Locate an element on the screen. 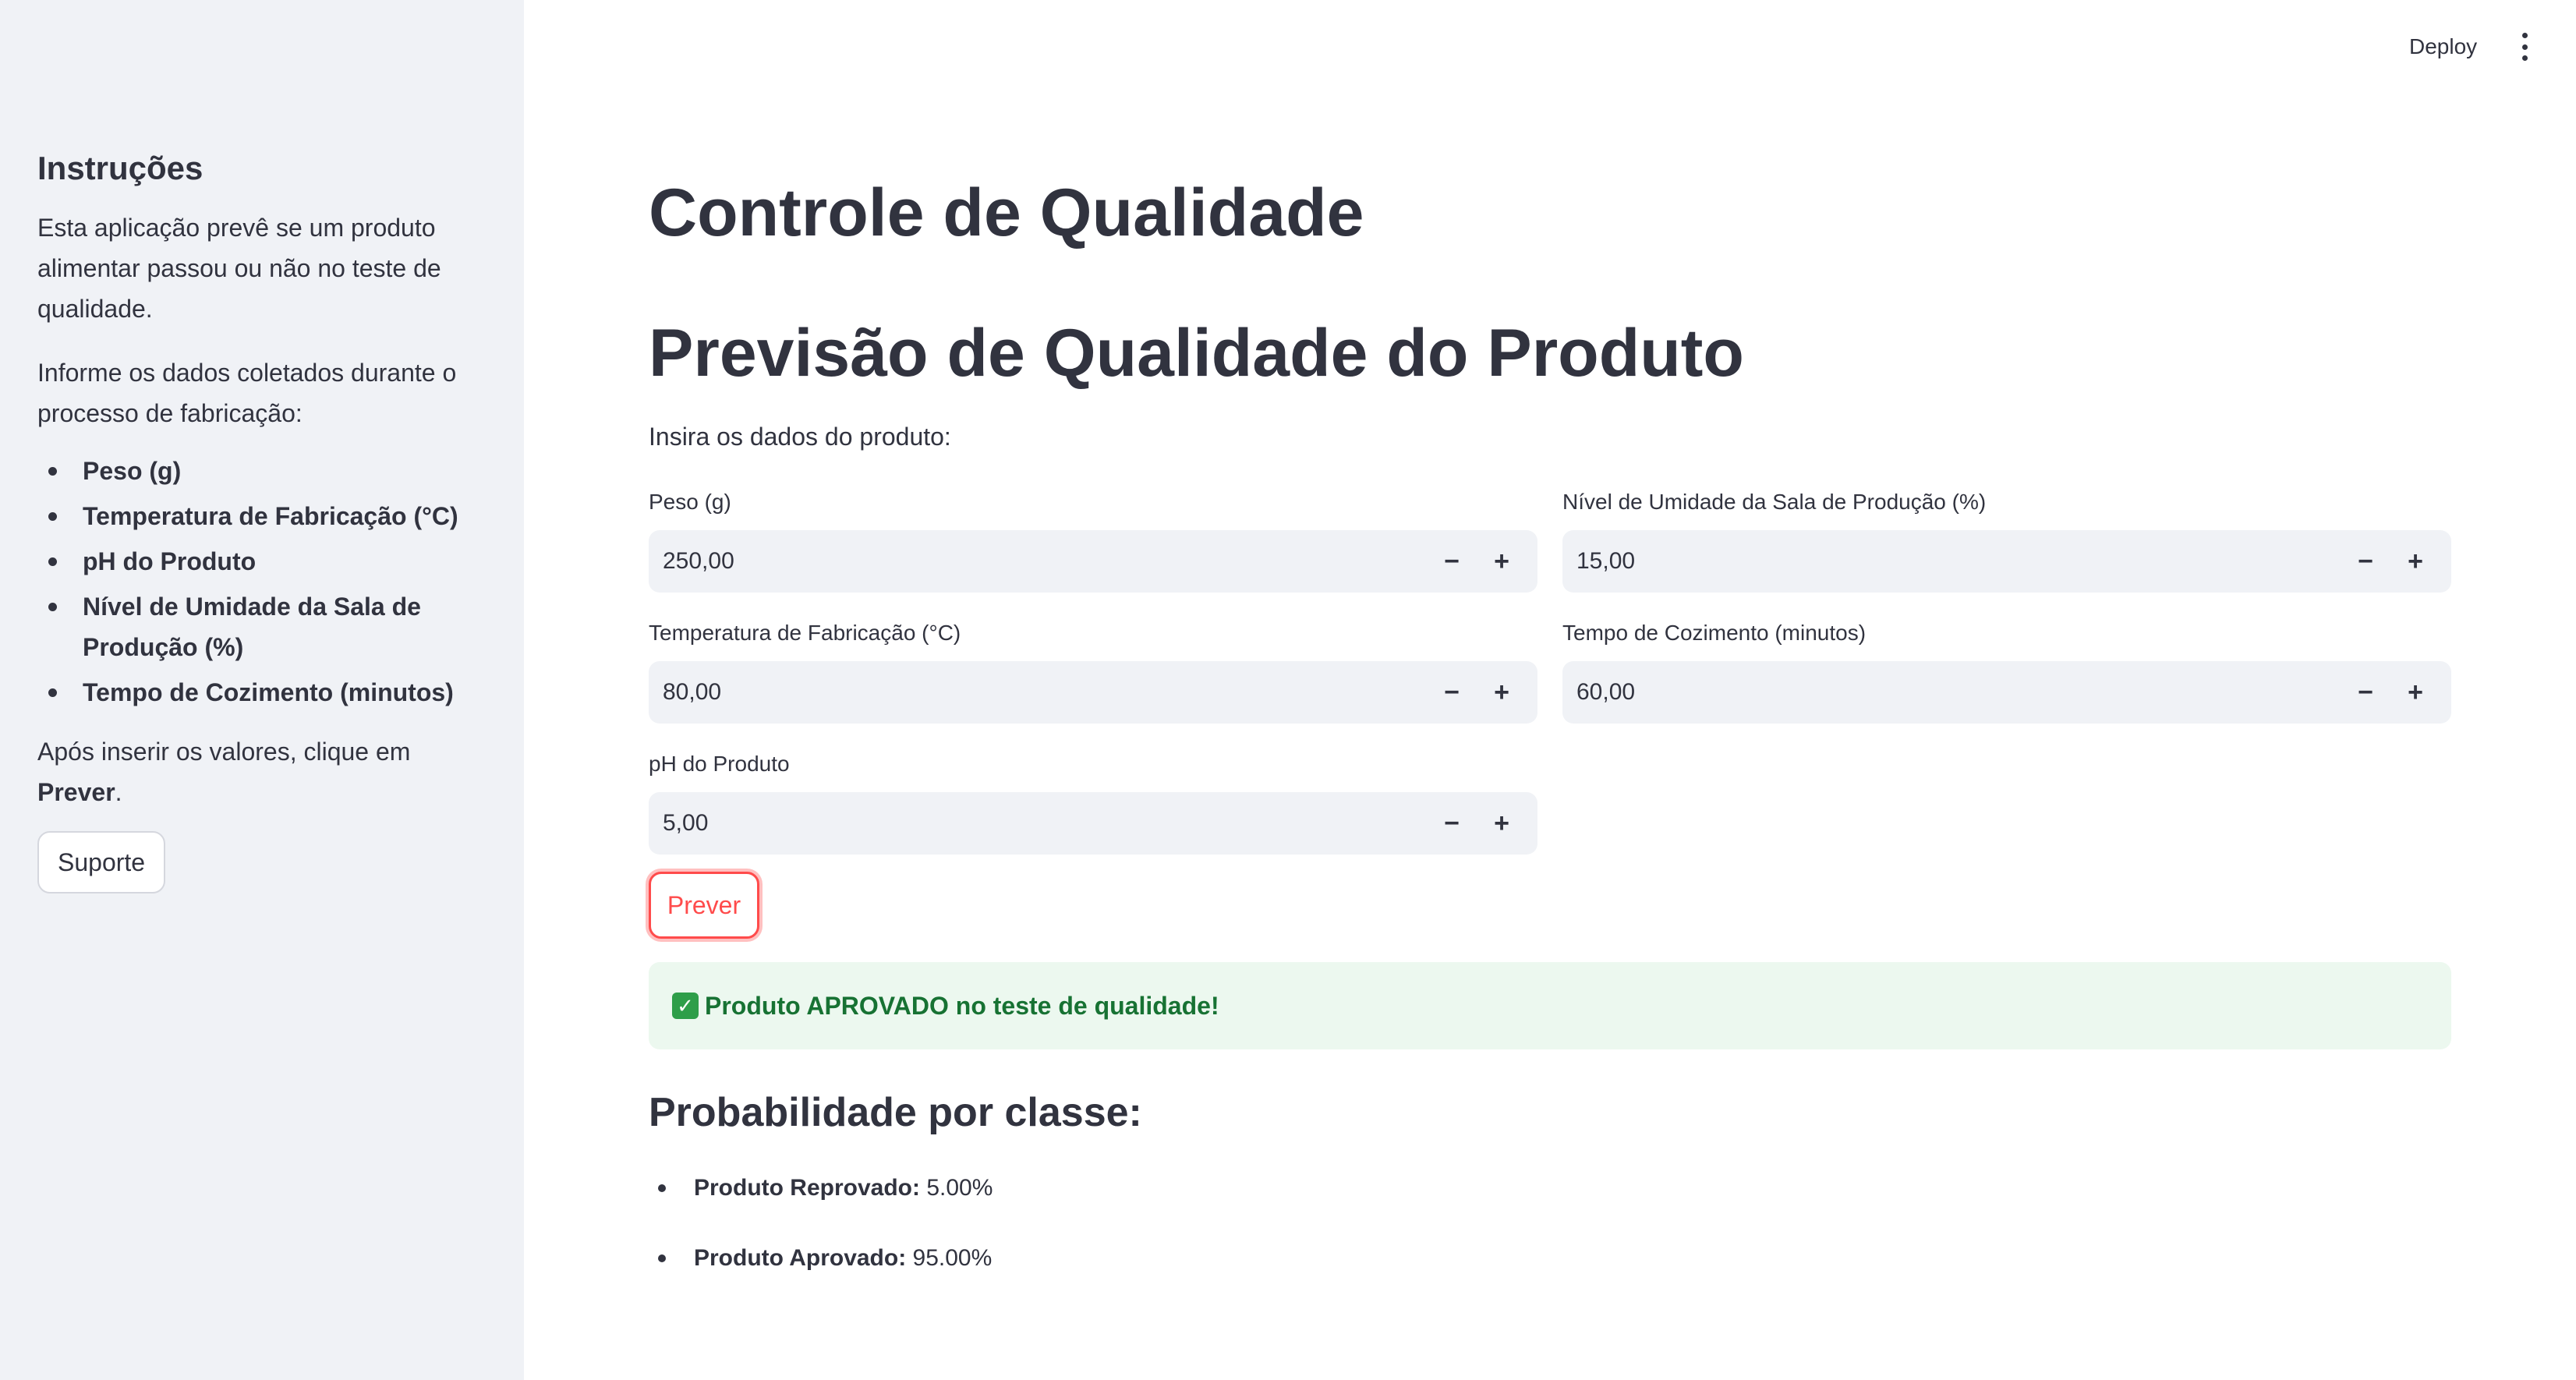 Image resolution: width=2576 pixels, height=1380 pixels. tempo-field: Tempo de Cozimento (minutos) − + is located at coordinates (2006, 670).